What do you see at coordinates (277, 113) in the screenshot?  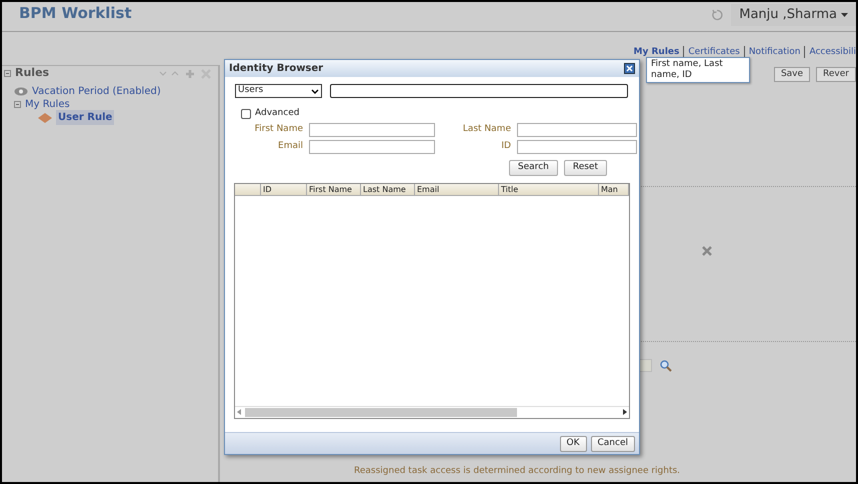 I see `checkbox-label: Advanced` at bounding box center [277, 113].